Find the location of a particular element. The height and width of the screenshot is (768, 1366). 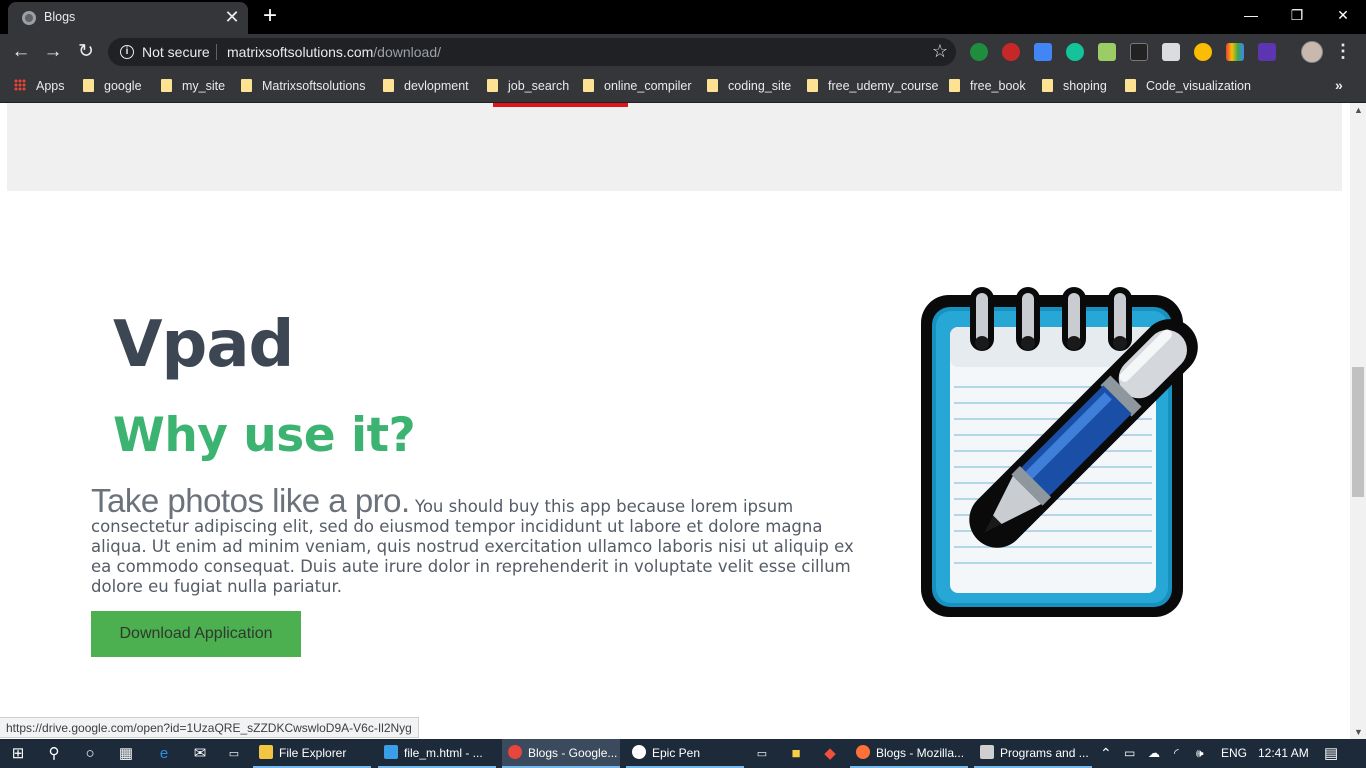

pen-icon is located at coordinates (639, 752).